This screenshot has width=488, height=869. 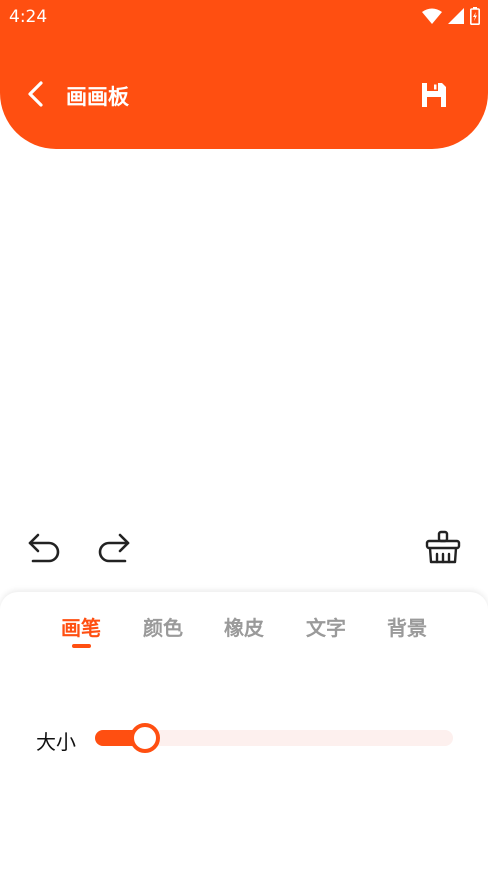 What do you see at coordinates (432, 16) in the screenshot?
I see `wifi-icon` at bounding box center [432, 16].